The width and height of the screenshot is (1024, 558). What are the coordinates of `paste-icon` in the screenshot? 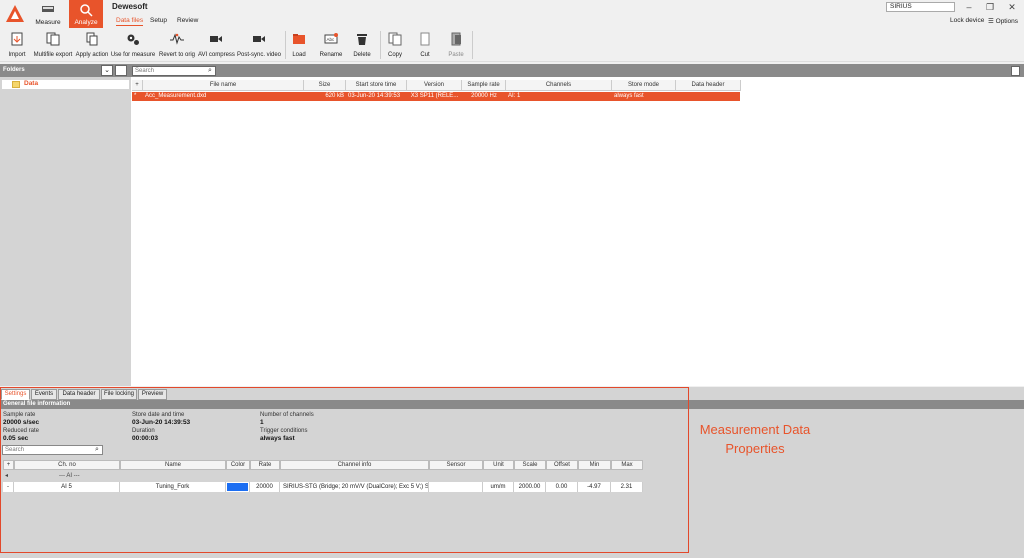 It's located at (456, 39).